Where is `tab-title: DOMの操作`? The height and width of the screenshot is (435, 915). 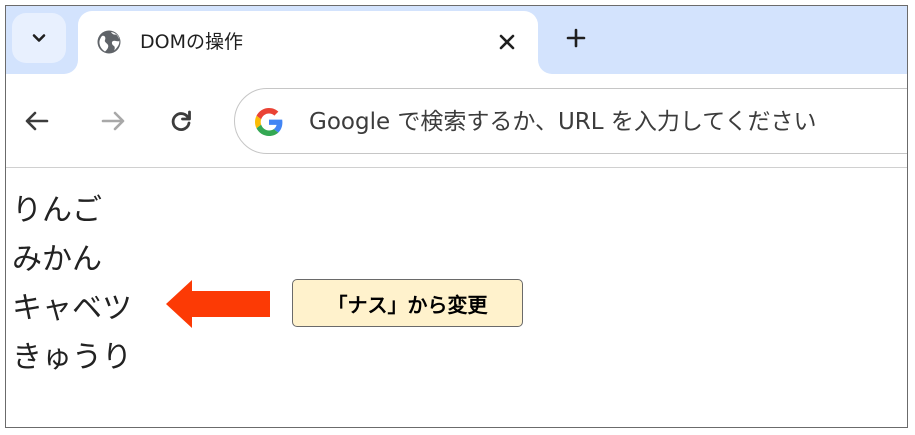 tab-title: DOMの操作 is located at coordinates (191, 42).